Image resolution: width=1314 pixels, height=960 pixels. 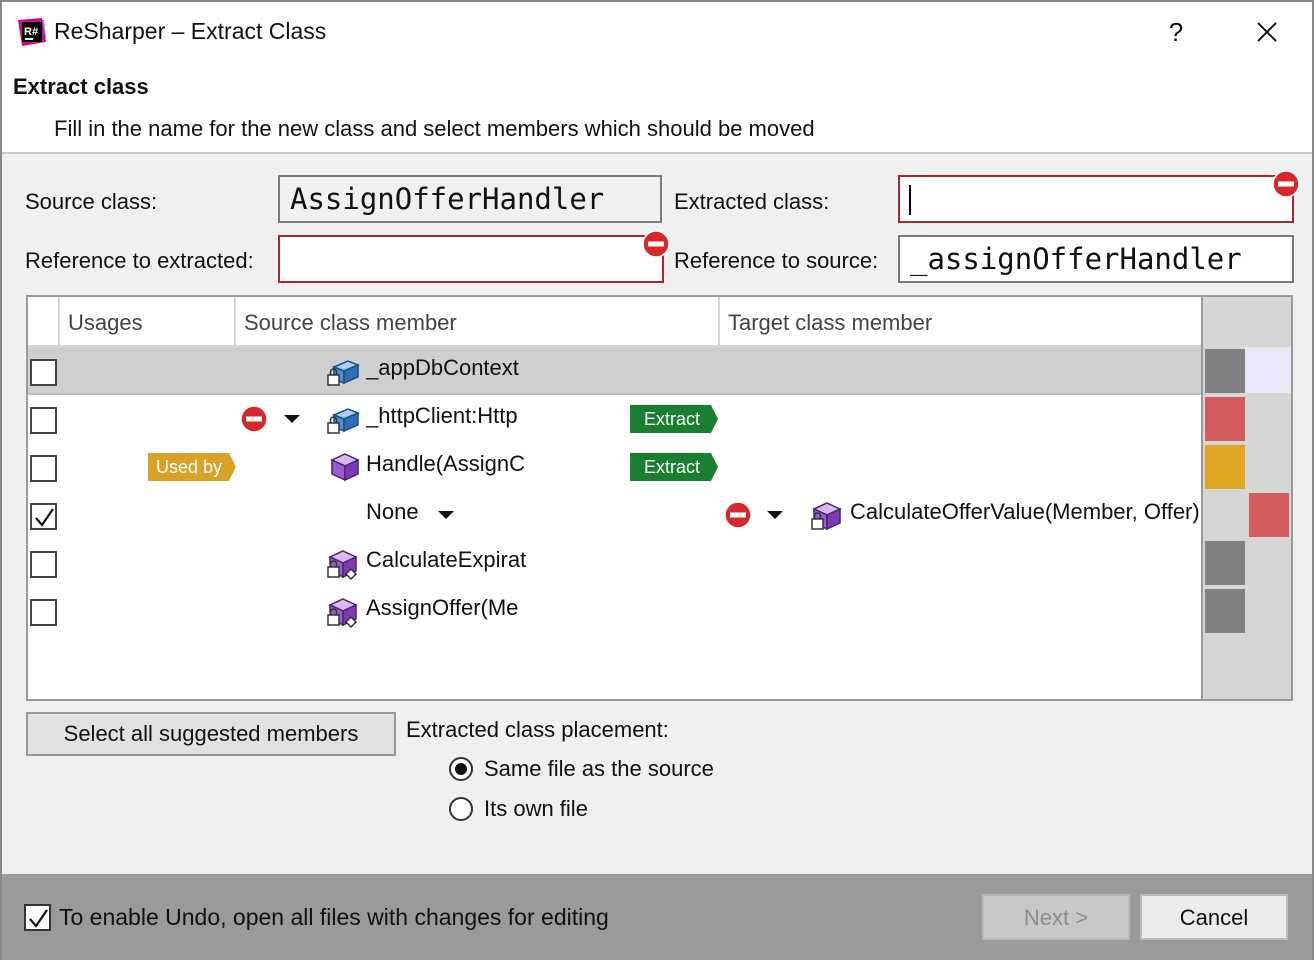 What do you see at coordinates (1176, 32) in the screenshot?
I see `help-button: ?` at bounding box center [1176, 32].